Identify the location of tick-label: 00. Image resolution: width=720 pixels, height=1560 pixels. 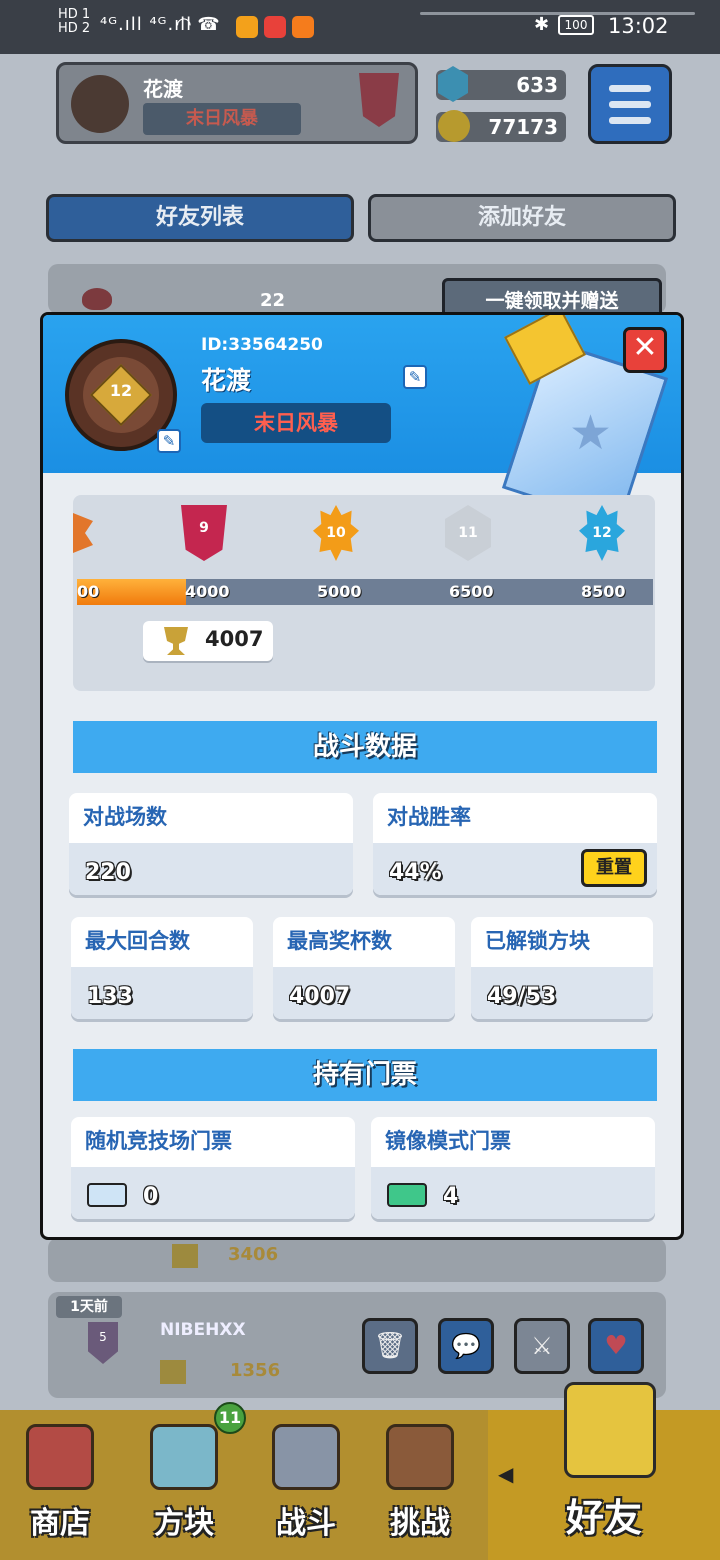
(88, 591).